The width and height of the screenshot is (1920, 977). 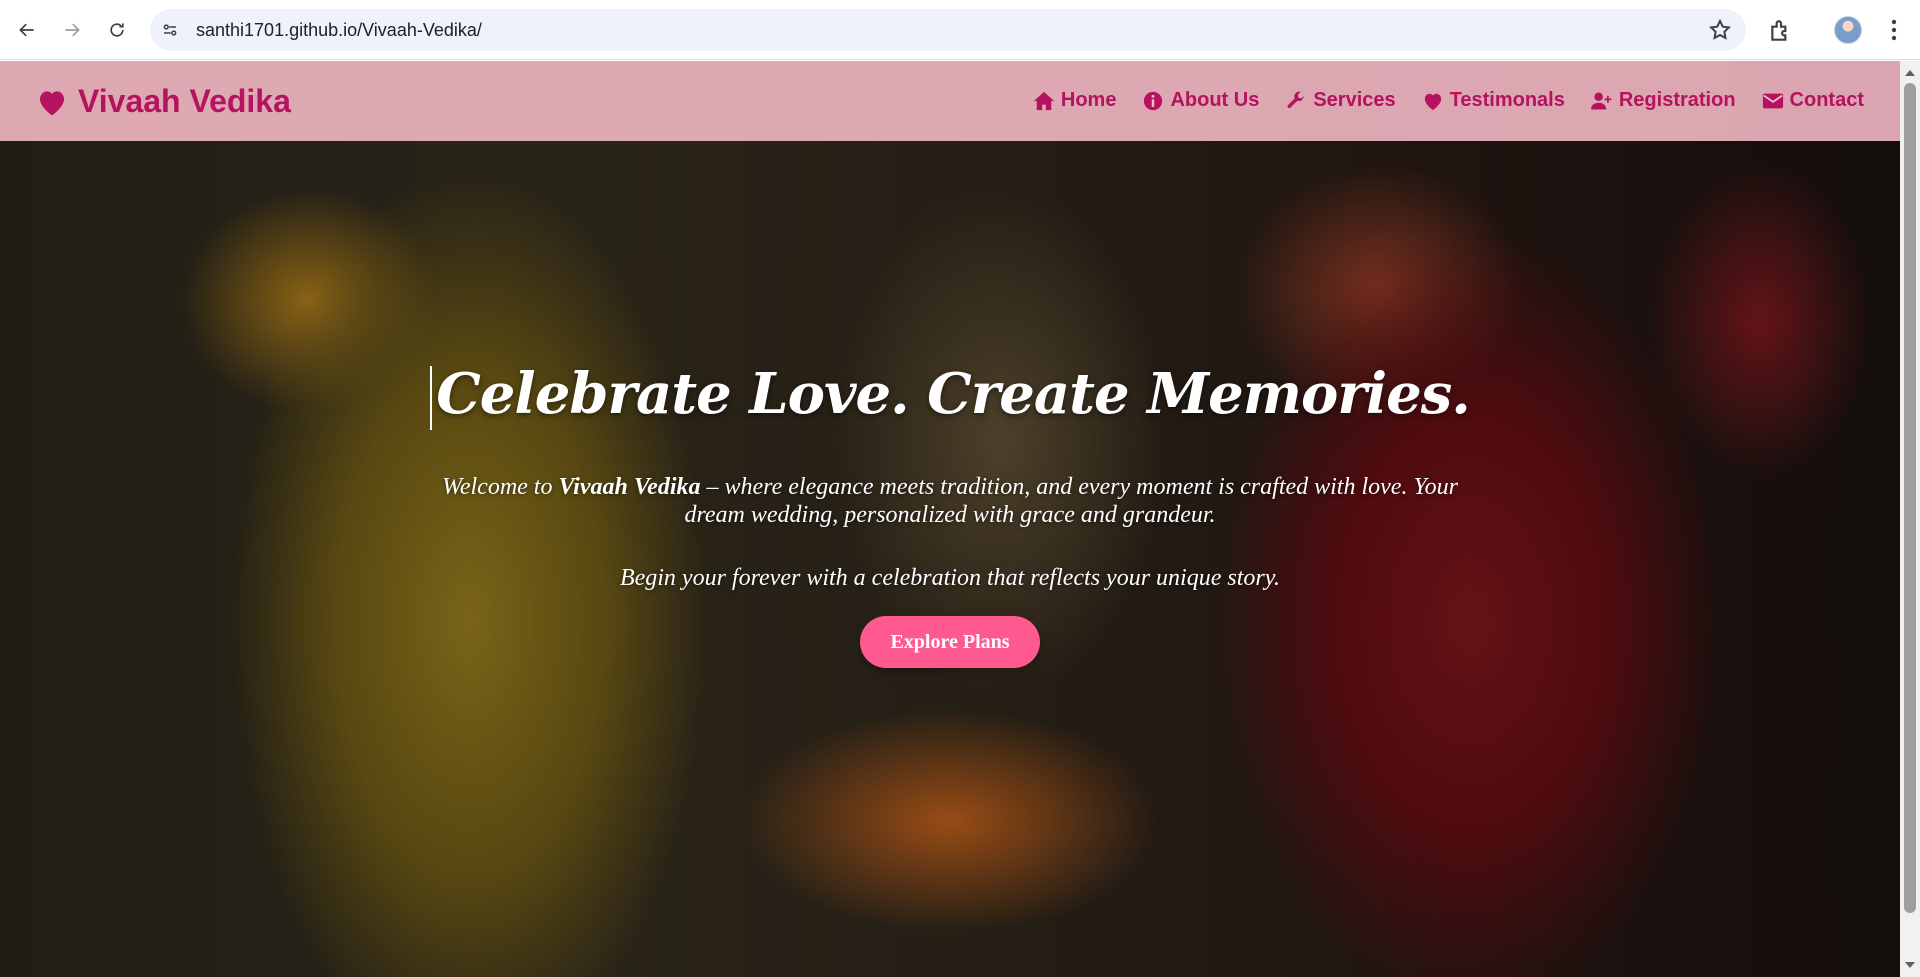 I want to click on hero-intro-brand: Vivaah Vedika, so click(x=629, y=487).